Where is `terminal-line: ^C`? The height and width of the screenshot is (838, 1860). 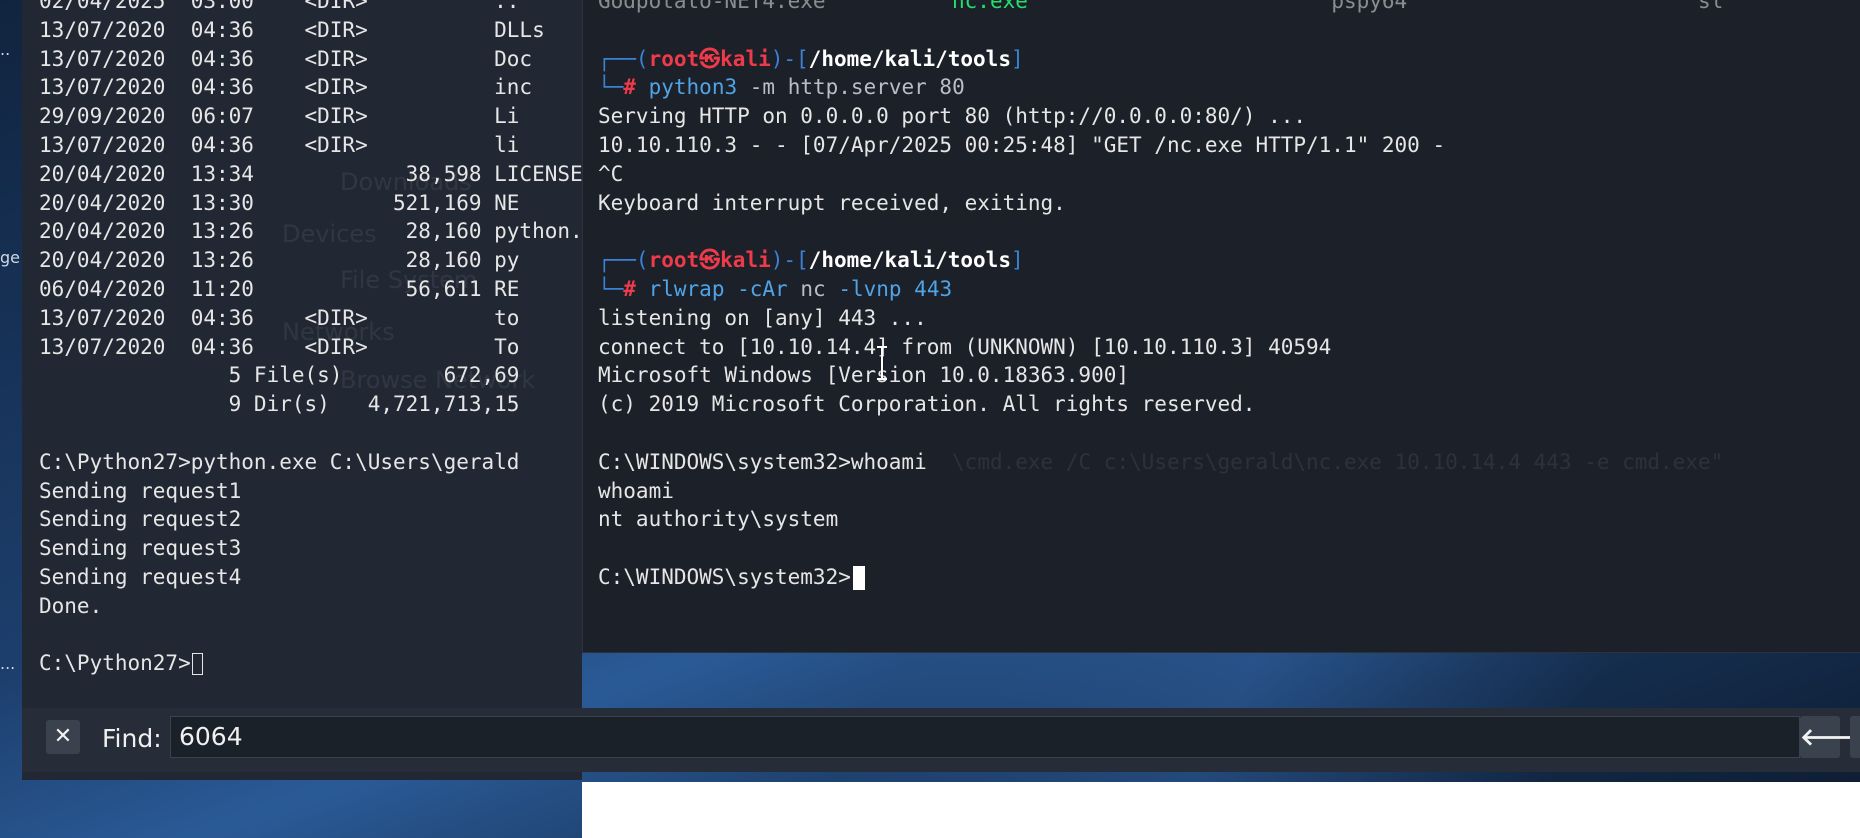
terminal-line: ^C is located at coordinates (611, 173).